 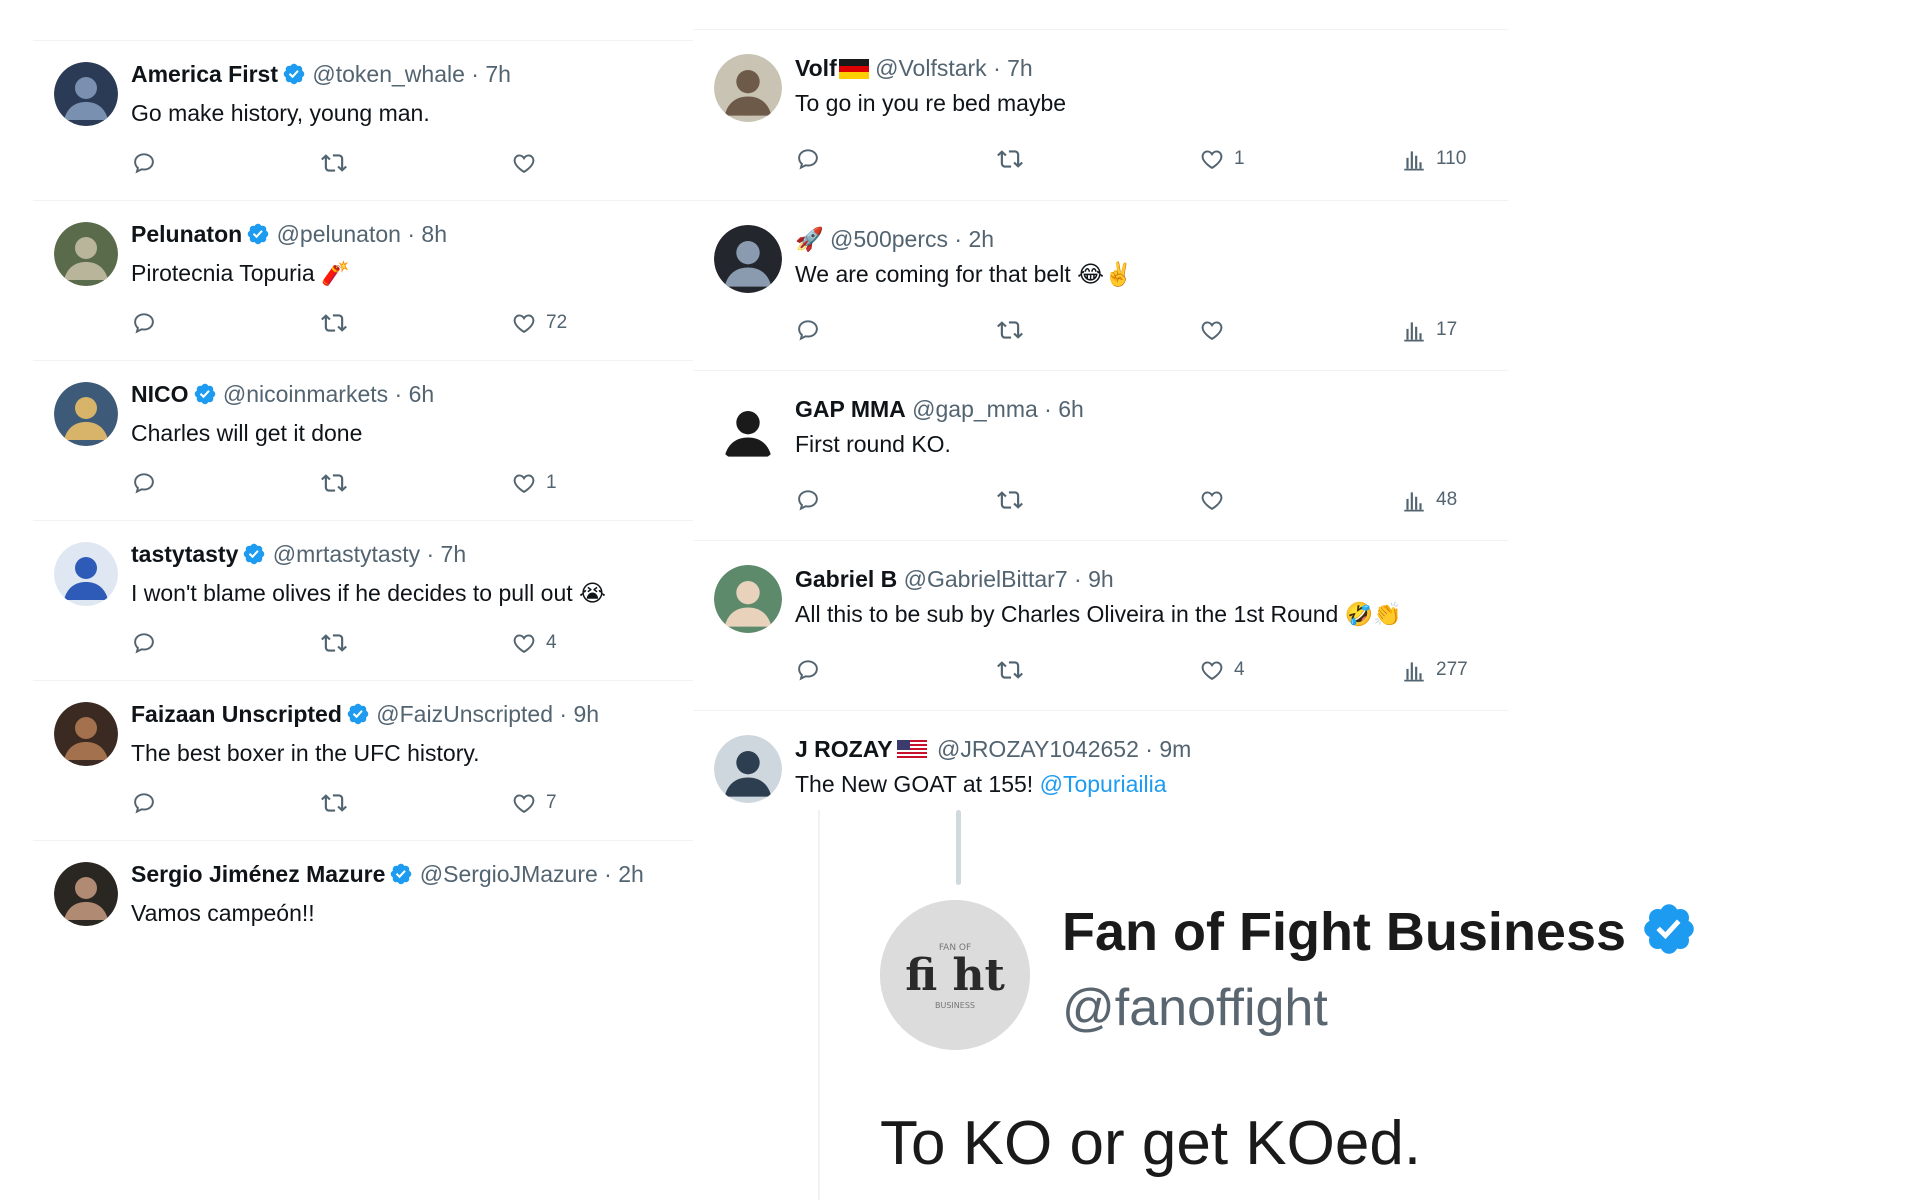 What do you see at coordinates (1414, 670) in the screenshot?
I see `views-icon` at bounding box center [1414, 670].